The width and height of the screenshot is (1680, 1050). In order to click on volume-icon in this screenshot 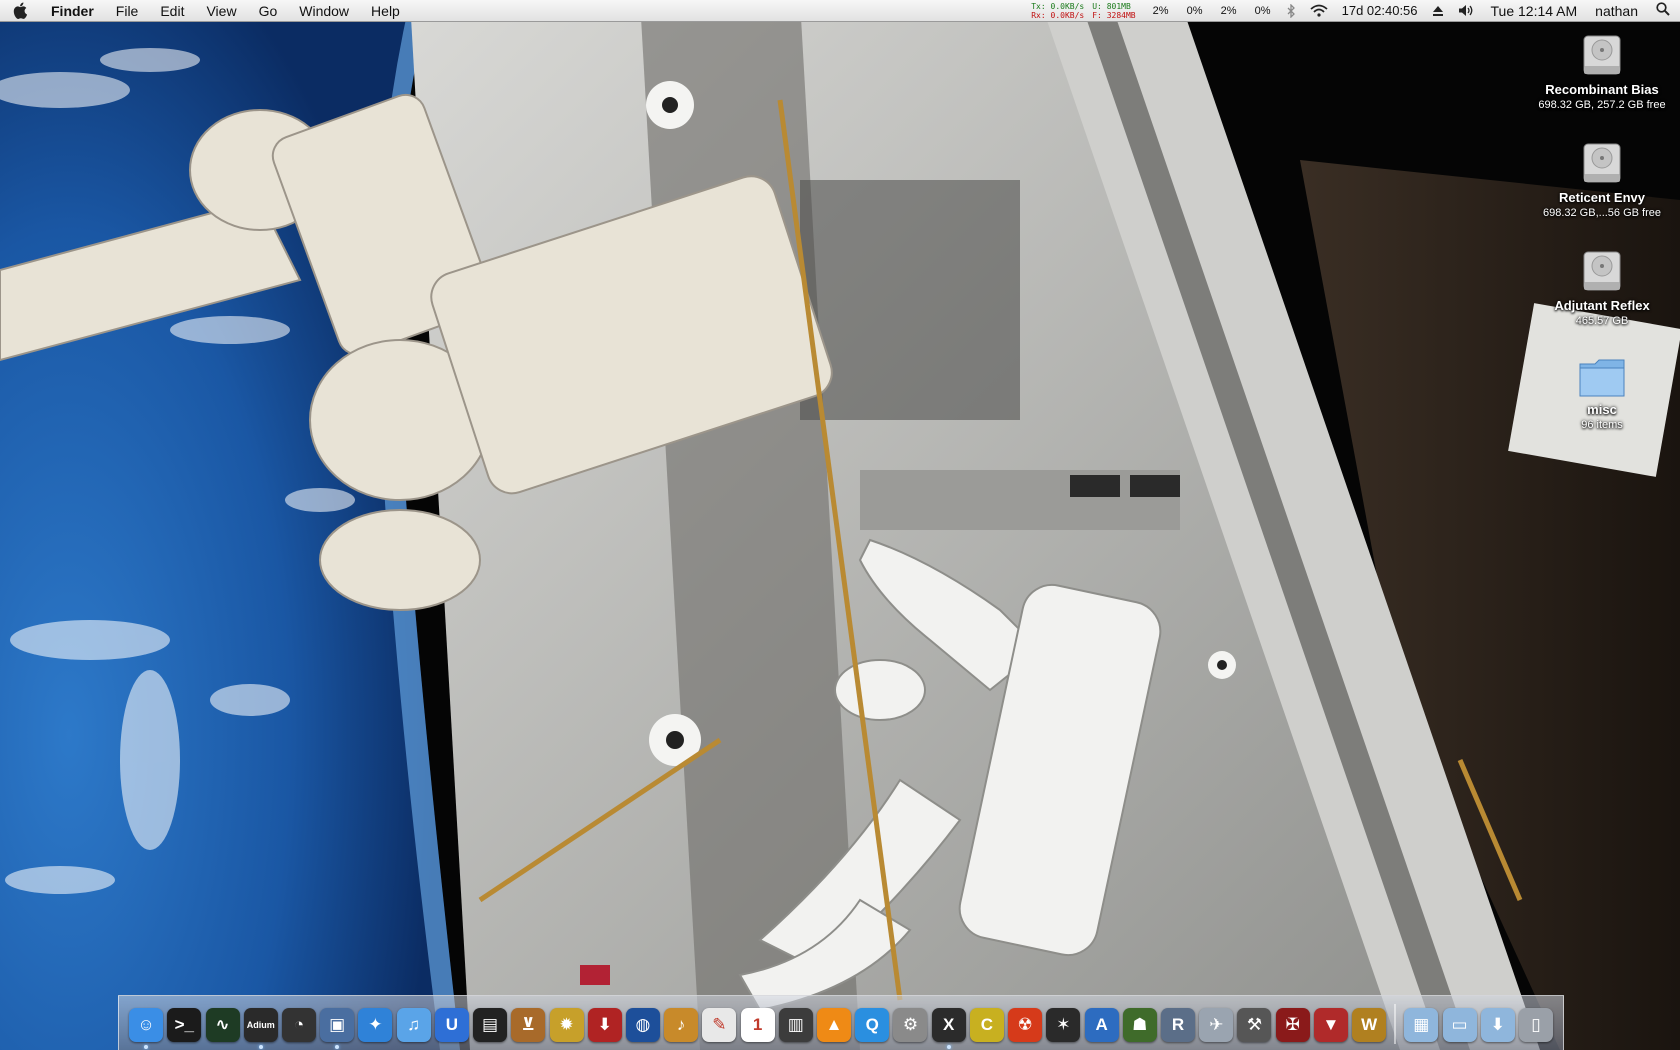, I will do `click(1466, 10)`.